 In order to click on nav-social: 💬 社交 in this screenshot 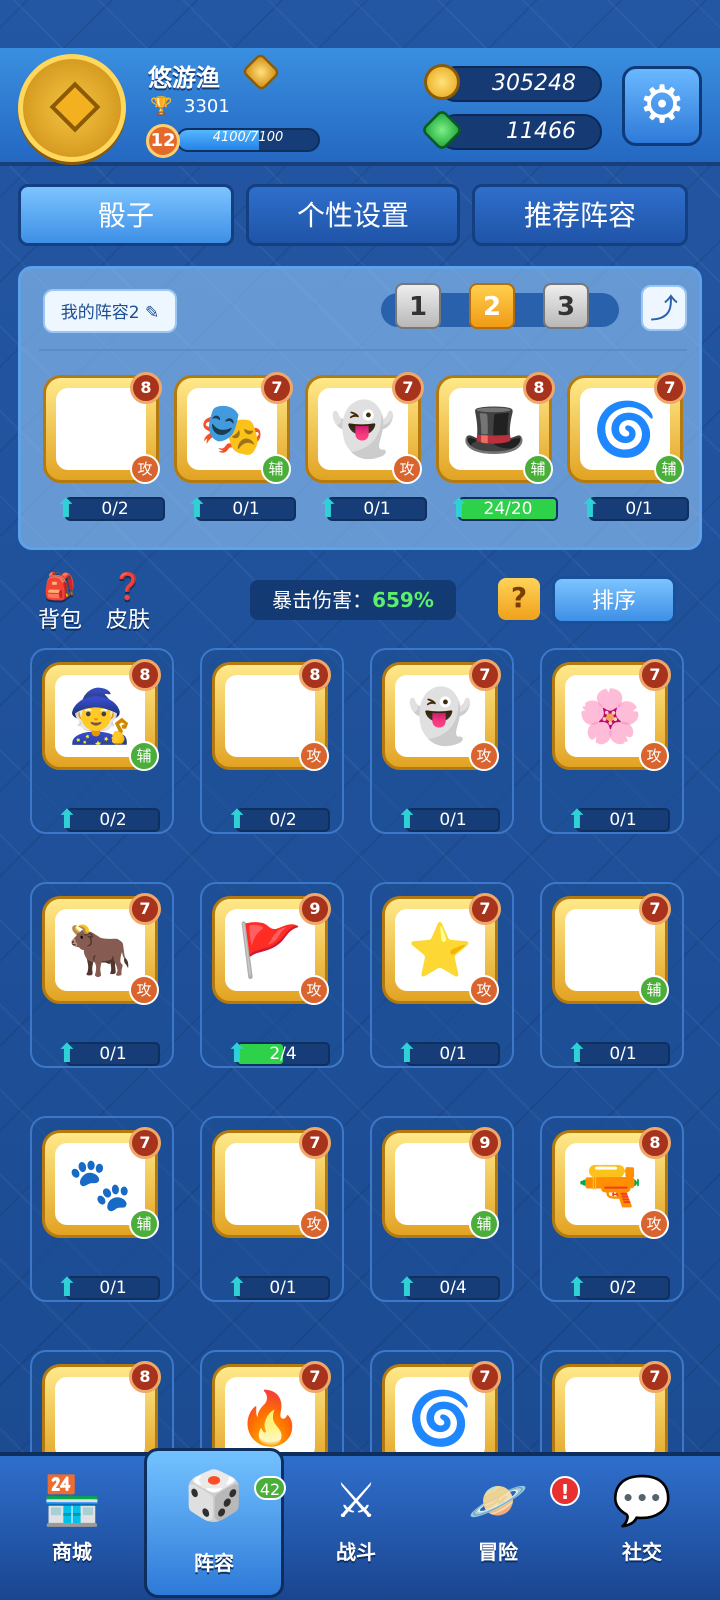, I will do `click(642, 1526)`.